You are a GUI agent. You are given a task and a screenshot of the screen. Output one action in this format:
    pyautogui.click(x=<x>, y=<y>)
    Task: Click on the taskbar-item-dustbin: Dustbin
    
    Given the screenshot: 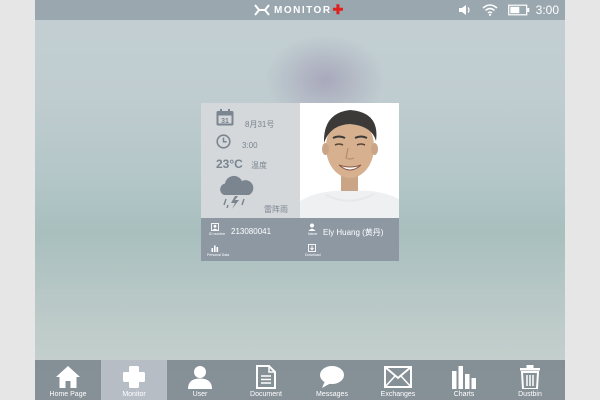 What is the action you would take?
    pyautogui.click(x=530, y=380)
    